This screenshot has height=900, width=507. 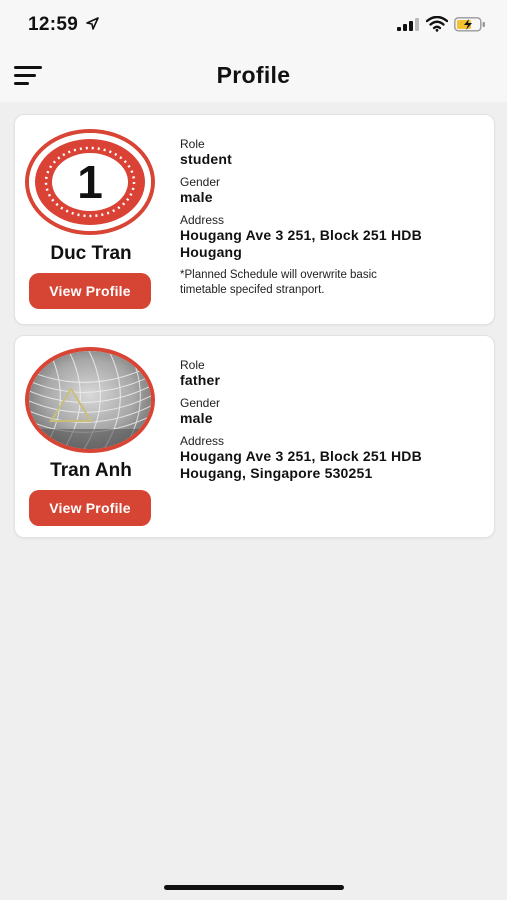 I want to click on address-line-2: Hougang, Singapore 530251, so click(x=276, y=473).